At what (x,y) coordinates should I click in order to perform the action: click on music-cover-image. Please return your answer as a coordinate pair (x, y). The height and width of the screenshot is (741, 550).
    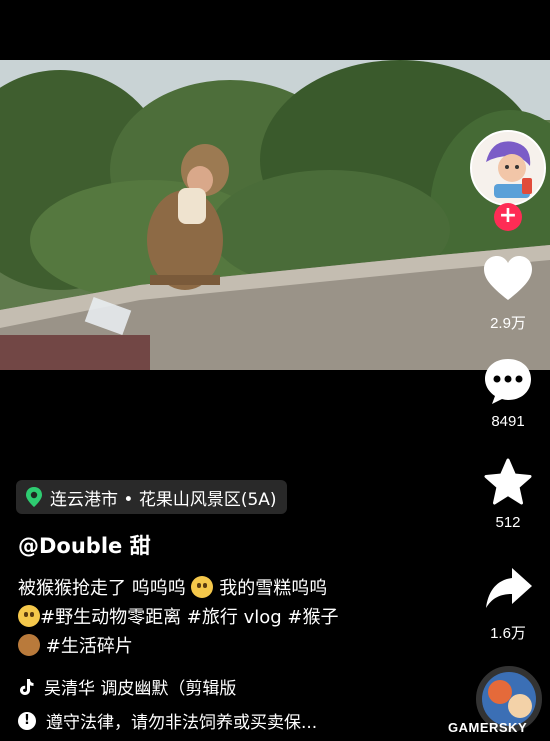
    Looking at the image, I should click on (509, 699).